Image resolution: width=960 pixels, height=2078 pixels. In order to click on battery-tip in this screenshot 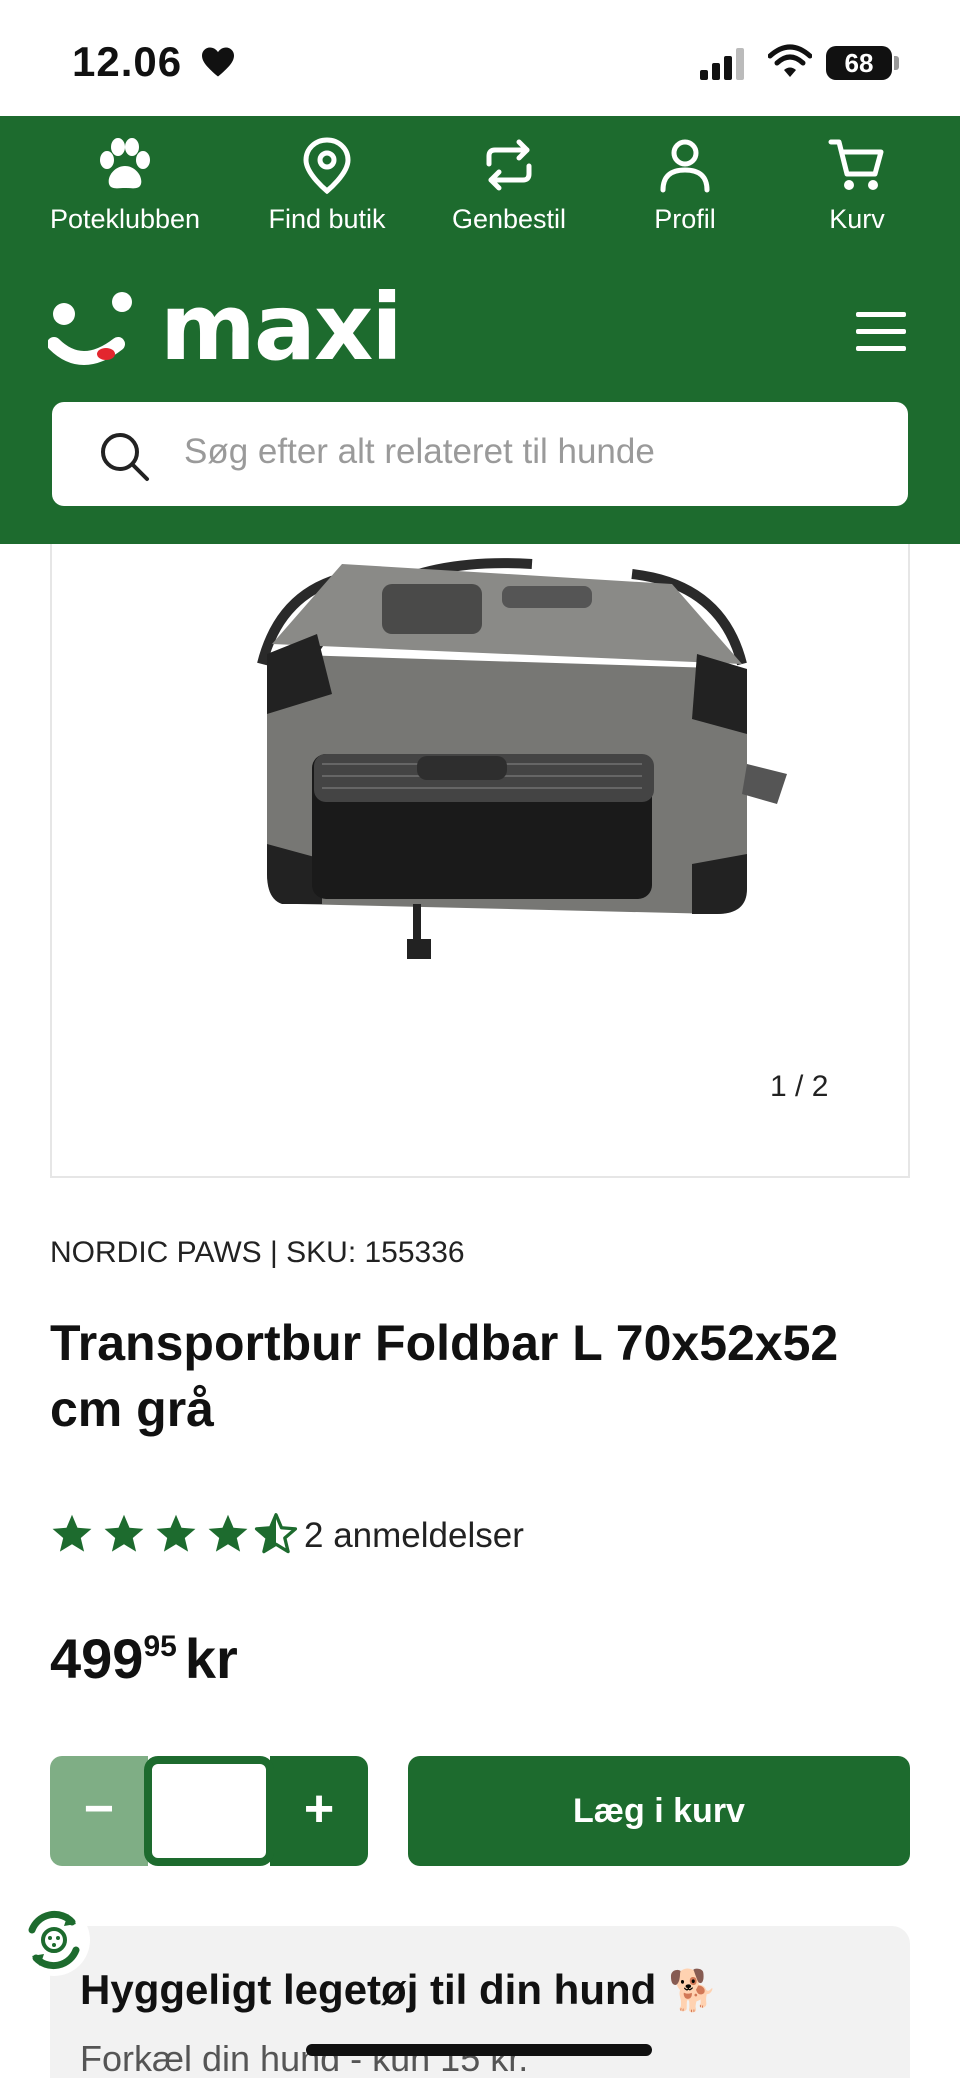, I will do `click(896, 63)`.